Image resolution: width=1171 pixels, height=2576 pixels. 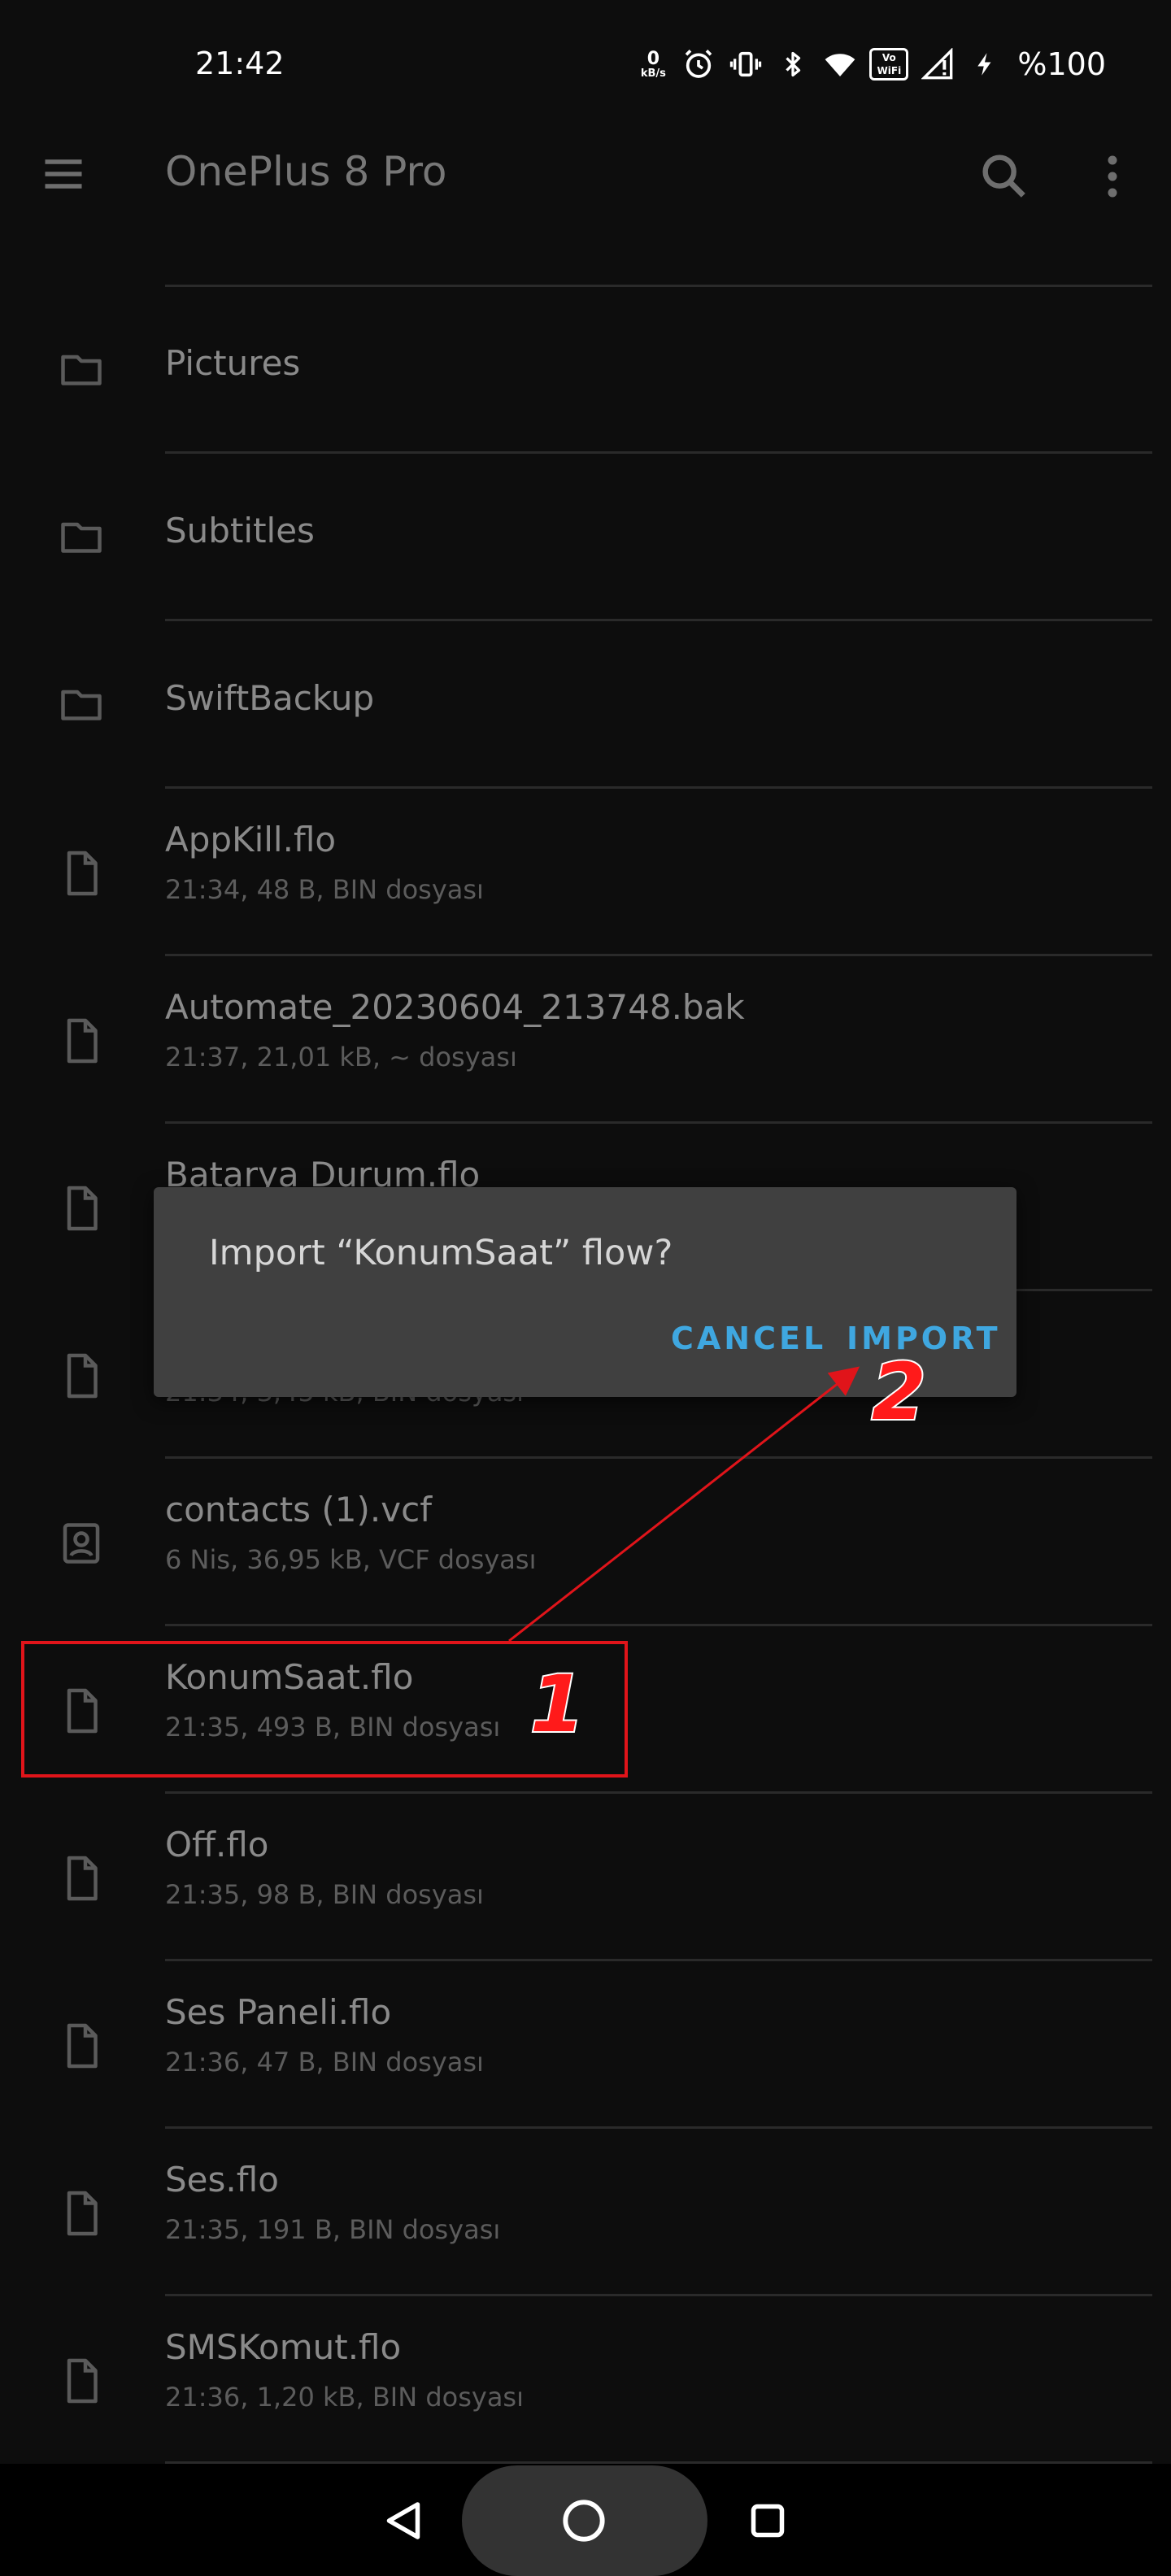 What do you see at coordinates (1004, 177) in the screenshot?
I see `search-icon` at bounding box center [1004, 177].